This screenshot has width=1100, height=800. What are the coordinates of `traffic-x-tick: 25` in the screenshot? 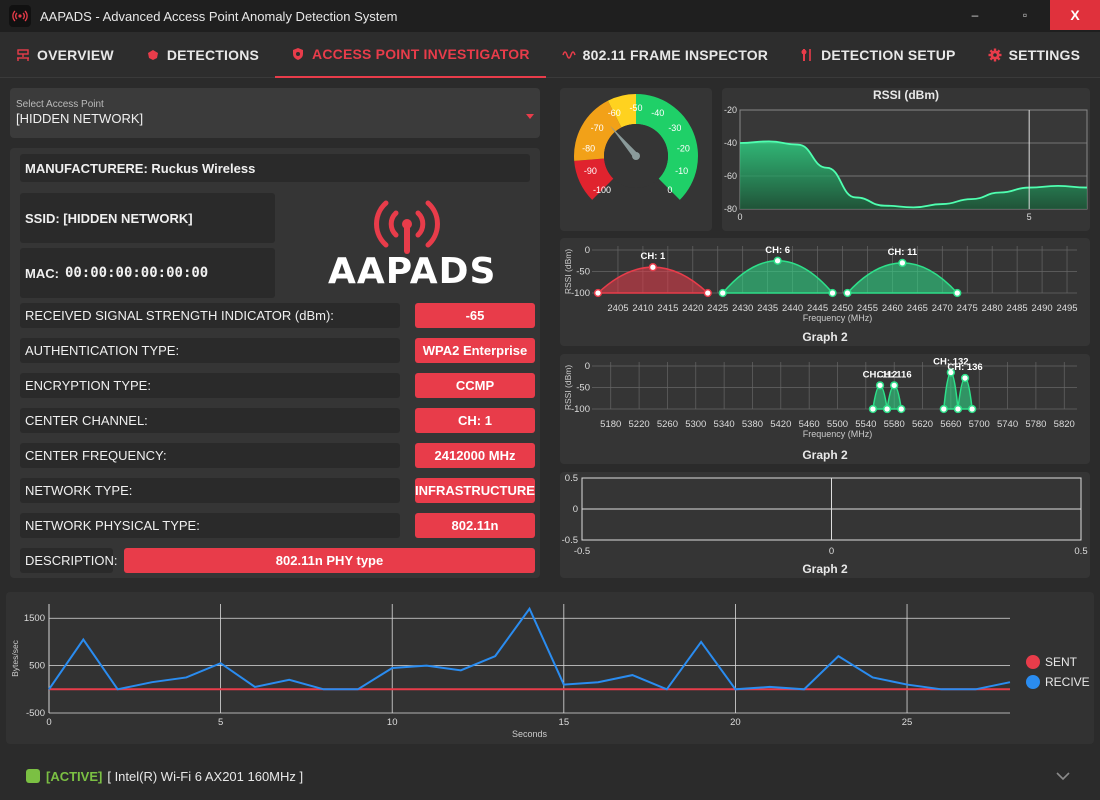 It's located at (907, 722).